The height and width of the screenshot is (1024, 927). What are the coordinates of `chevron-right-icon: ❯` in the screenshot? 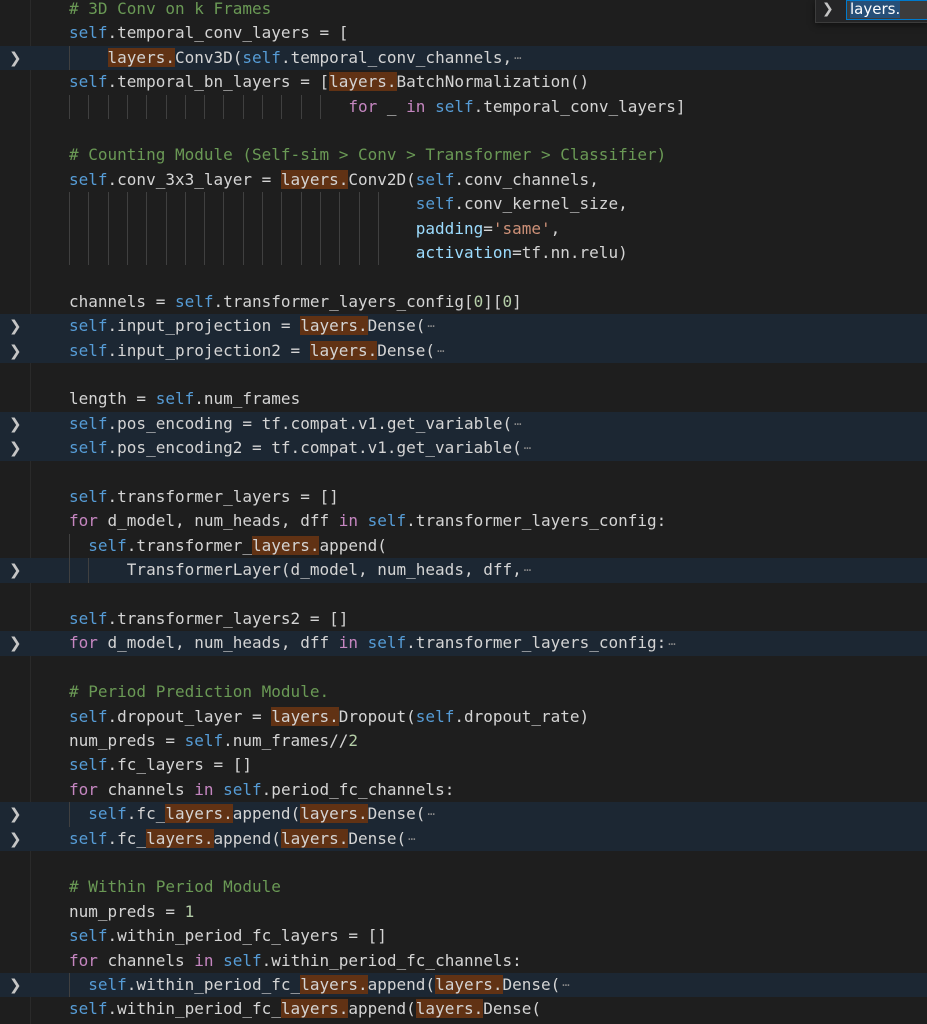 It's located at (829, 10).